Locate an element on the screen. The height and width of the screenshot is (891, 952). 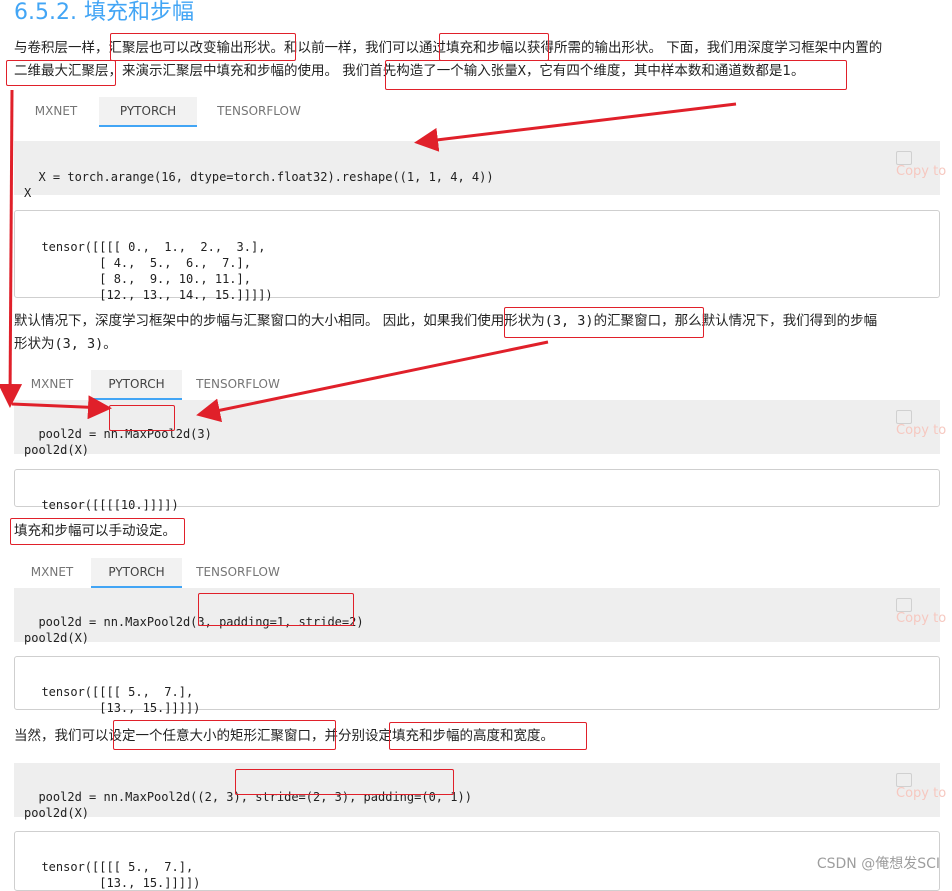
watermark: CSDN @俺想发SCI is located at coordinates (878, 864).